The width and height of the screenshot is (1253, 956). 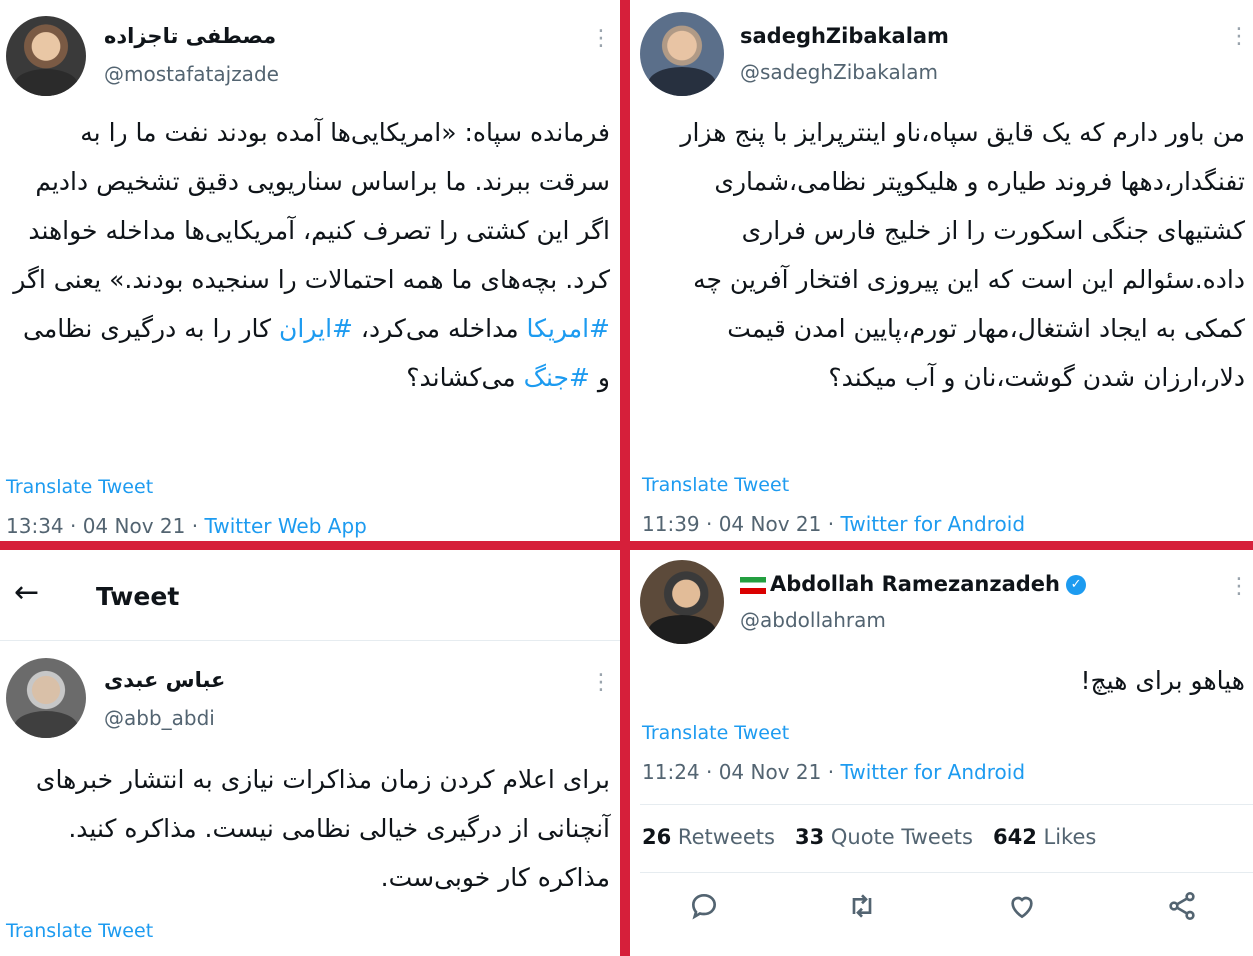 I want to click on share-icon, so click(x=1186, y=910).